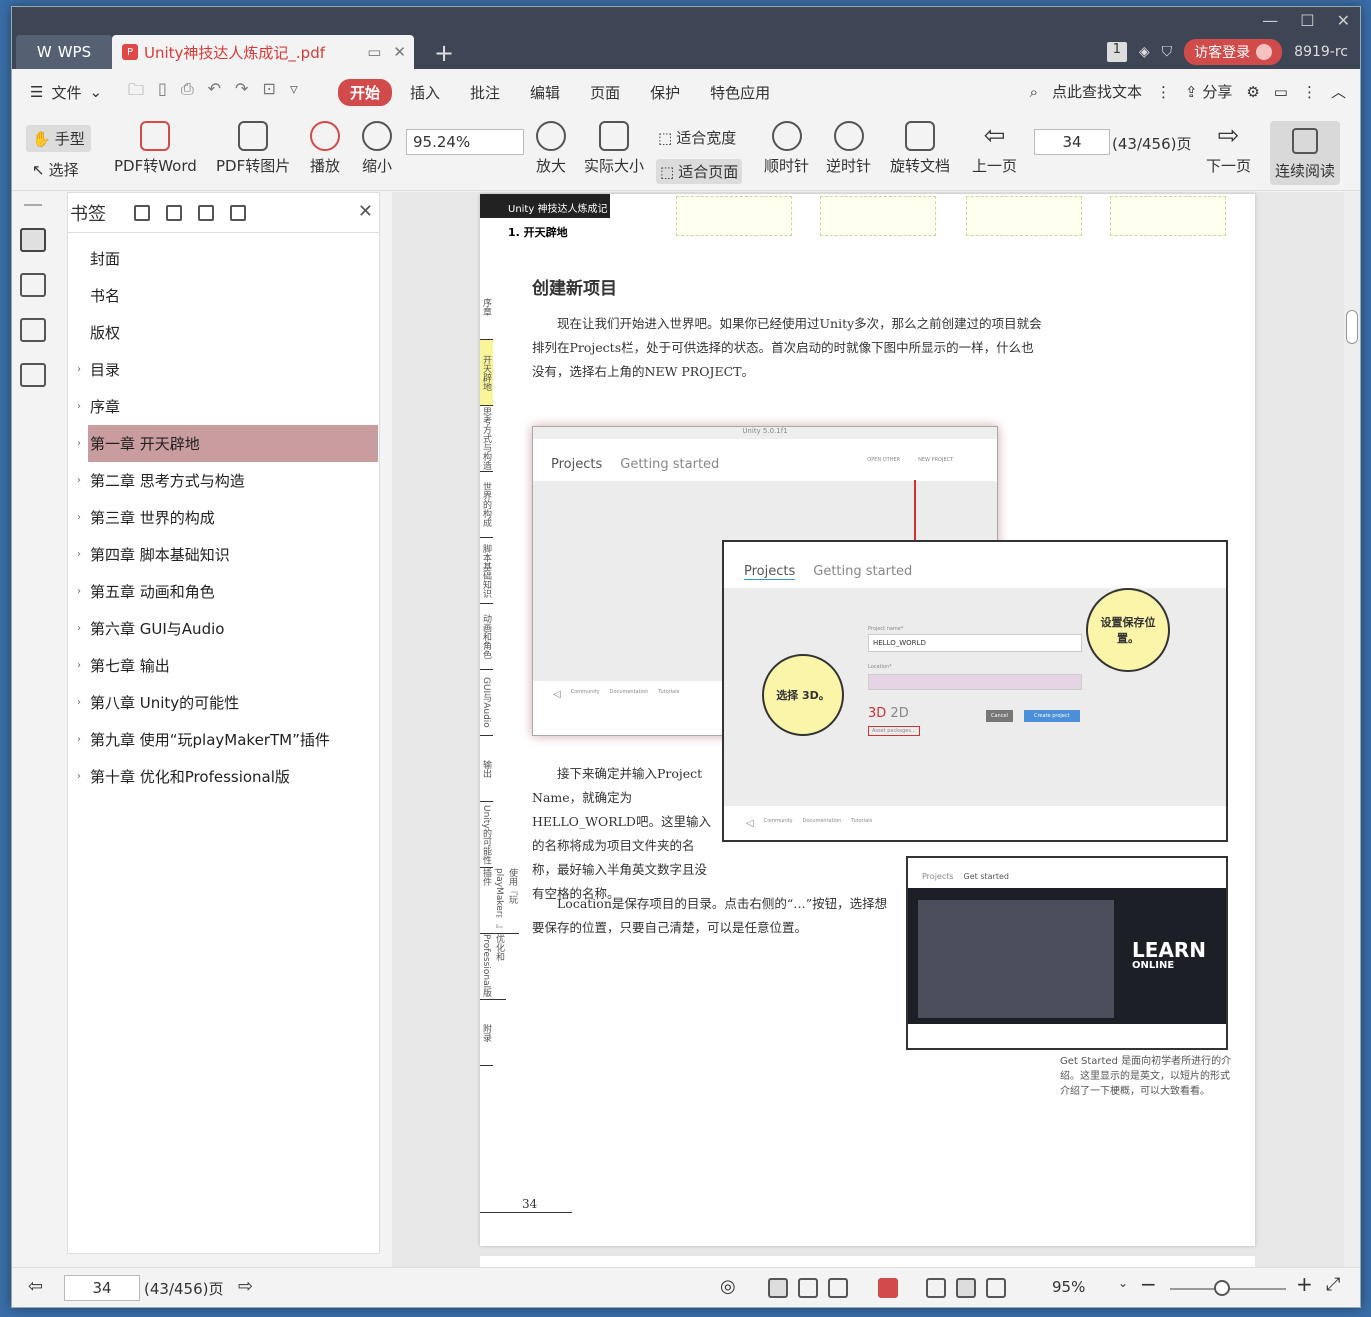 This screenshot has height=1317, width=1371. Describe the element at coordinates (728, 1286) in the screenshot. I see `eye-protection-icon: ◎` at that location.